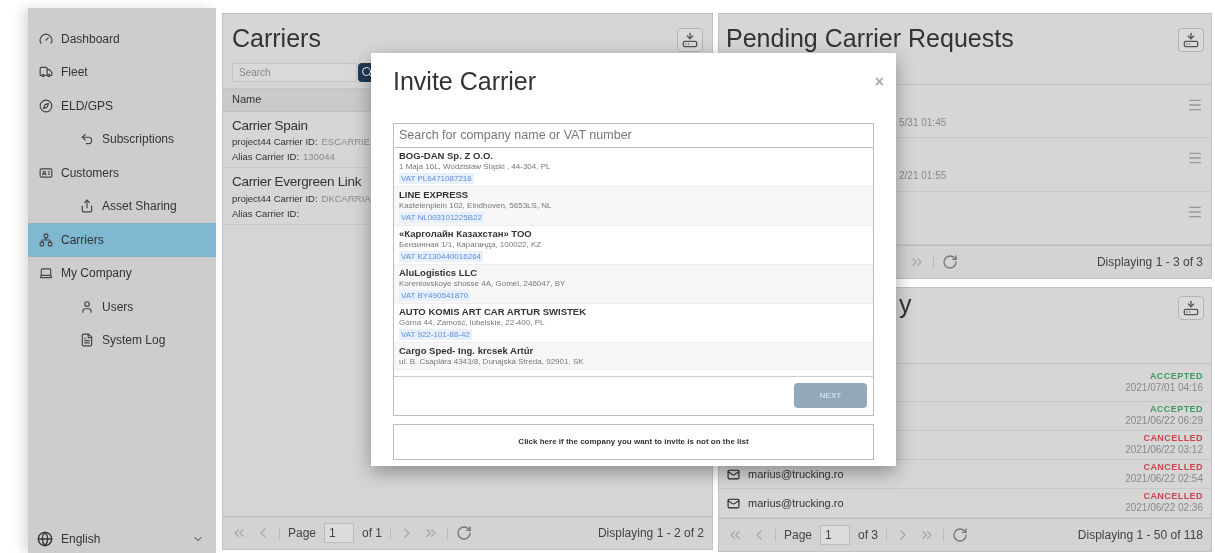 This screenshot has width=1215, height=553. What do you see at coordinates (46, 72) in the screenshot?
I see `truck-icon` at bounding box center [46, 72].